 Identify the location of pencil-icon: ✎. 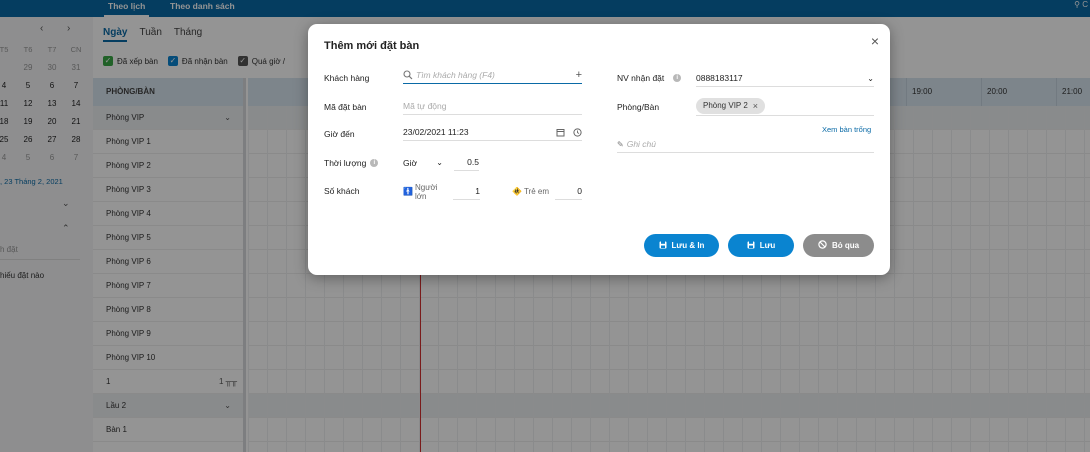
(620, 144).